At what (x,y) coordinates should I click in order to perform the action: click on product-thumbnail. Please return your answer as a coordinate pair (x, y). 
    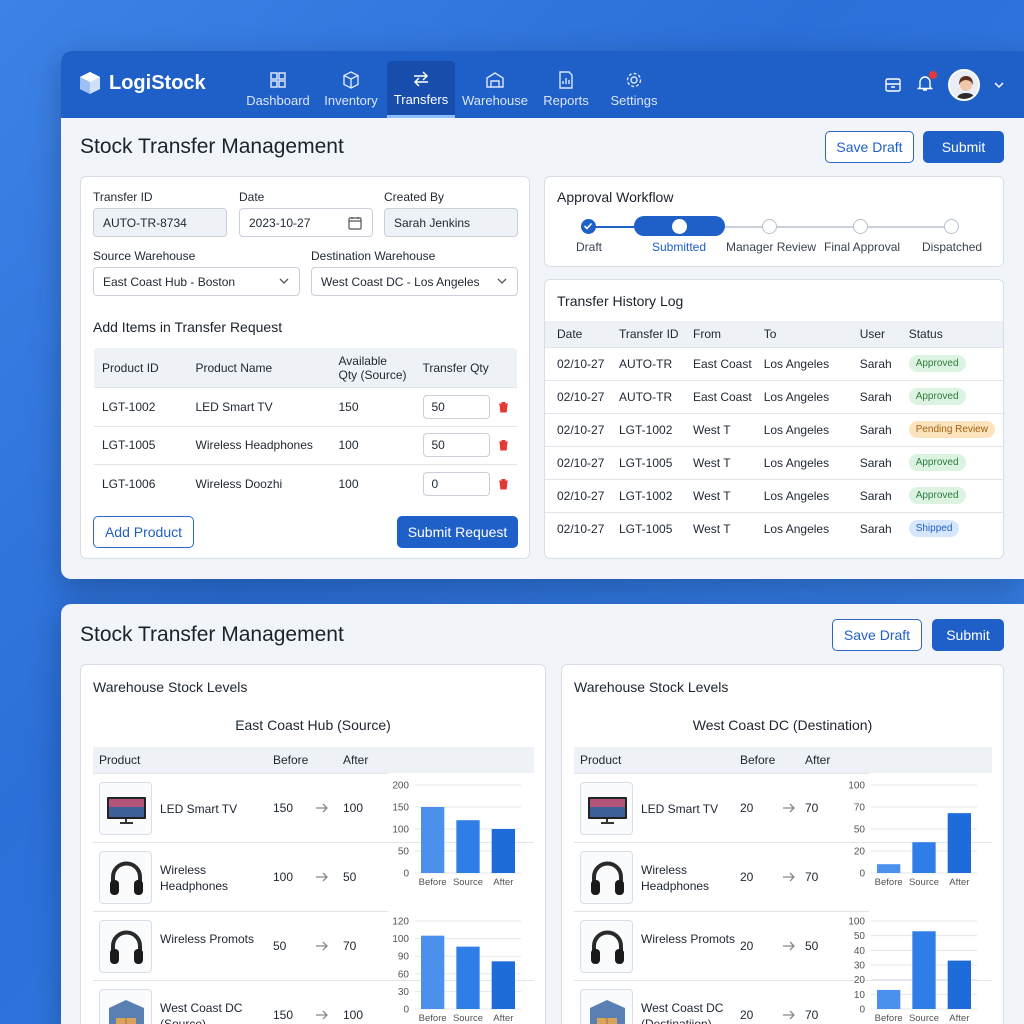
    Looking at the image, I should click on (606, 946).